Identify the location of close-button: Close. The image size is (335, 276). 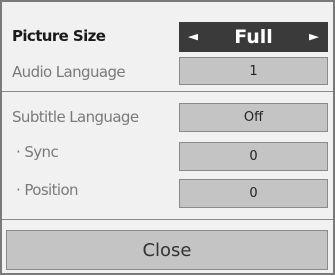
(167, 250).